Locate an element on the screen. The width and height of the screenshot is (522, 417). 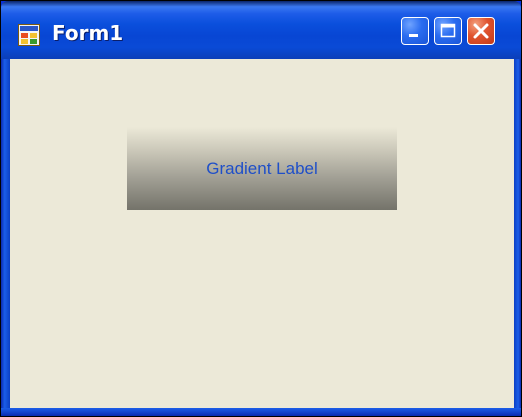
minimize-icon is located at coordinates (413, 35).